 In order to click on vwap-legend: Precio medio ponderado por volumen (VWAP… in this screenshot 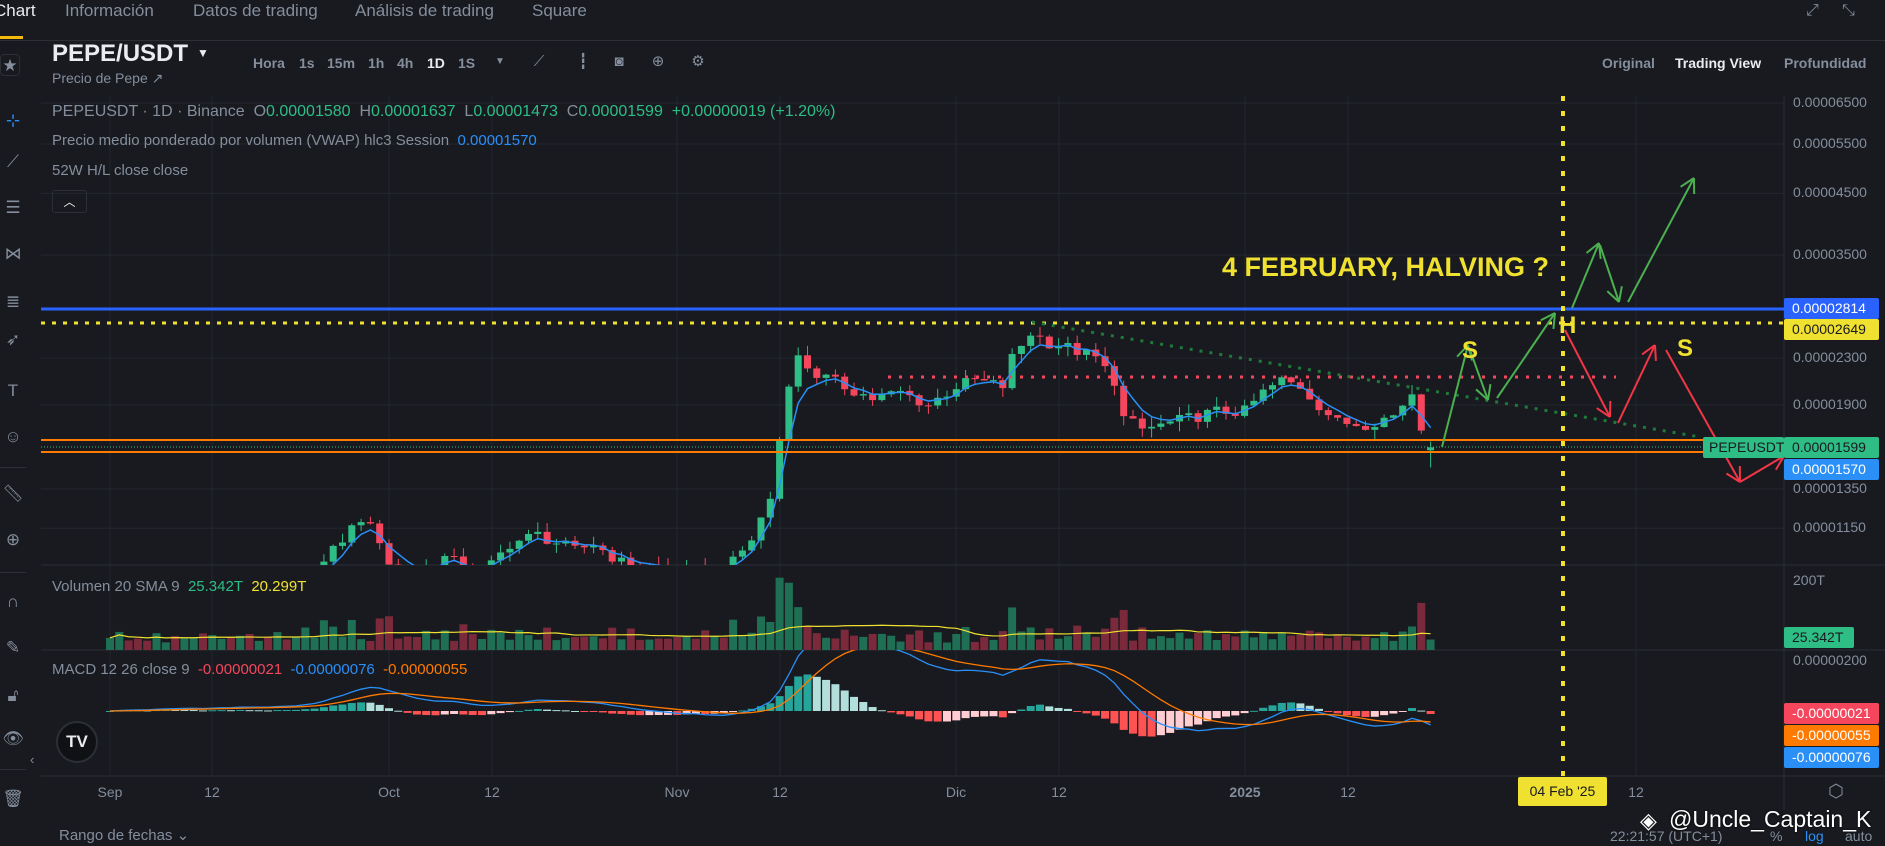, I will do `click(294, 140)`.